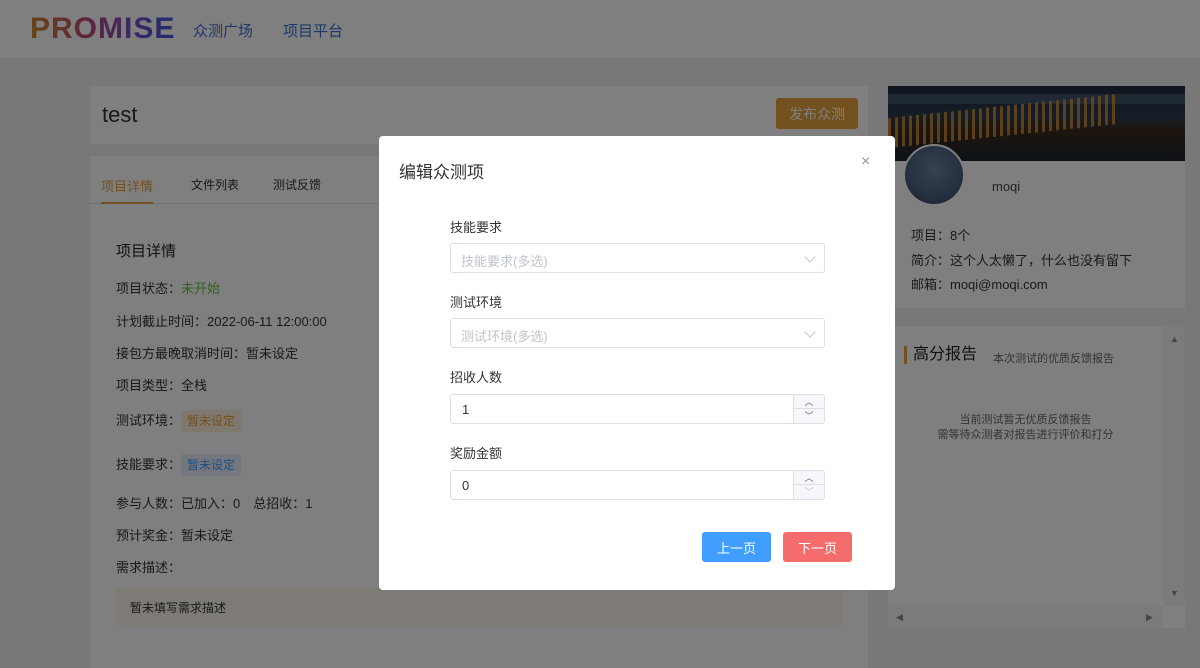 The image size is (1200, 668). What do you see at coordinates (476, 227) in the screenshot?
I see `skill-field-label: 技能要求` at bounding box center [476, 227].